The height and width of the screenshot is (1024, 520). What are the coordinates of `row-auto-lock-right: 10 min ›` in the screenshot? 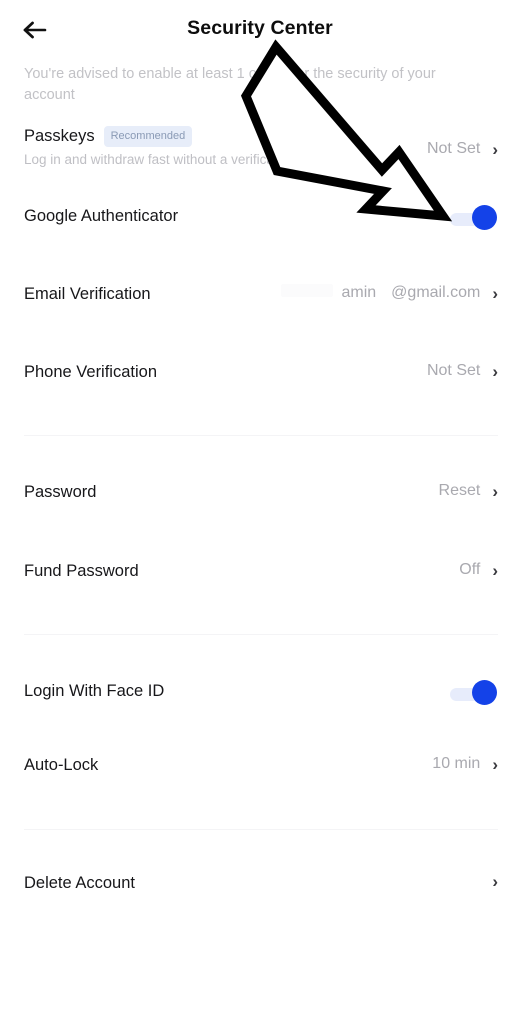 It's located at (465, 763).